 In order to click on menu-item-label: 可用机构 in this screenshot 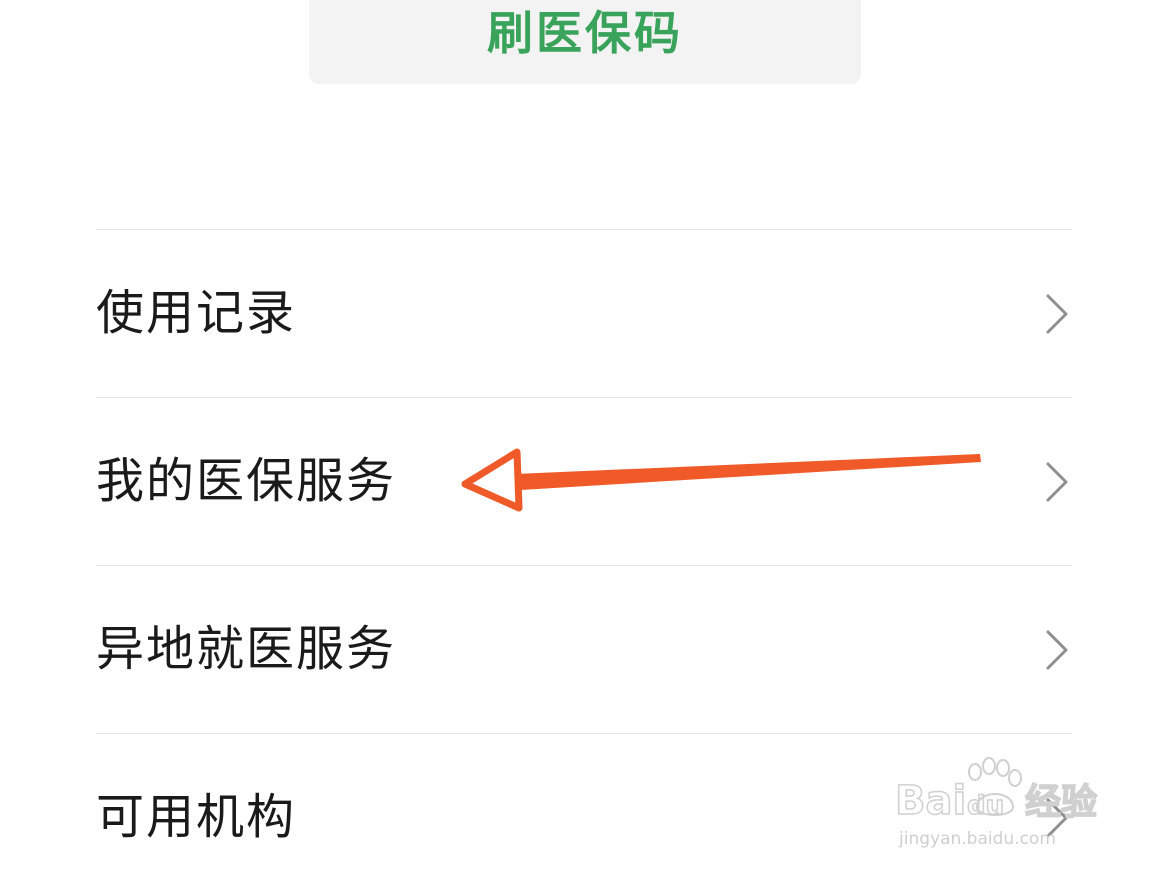, I will do `click(196, 816)`.